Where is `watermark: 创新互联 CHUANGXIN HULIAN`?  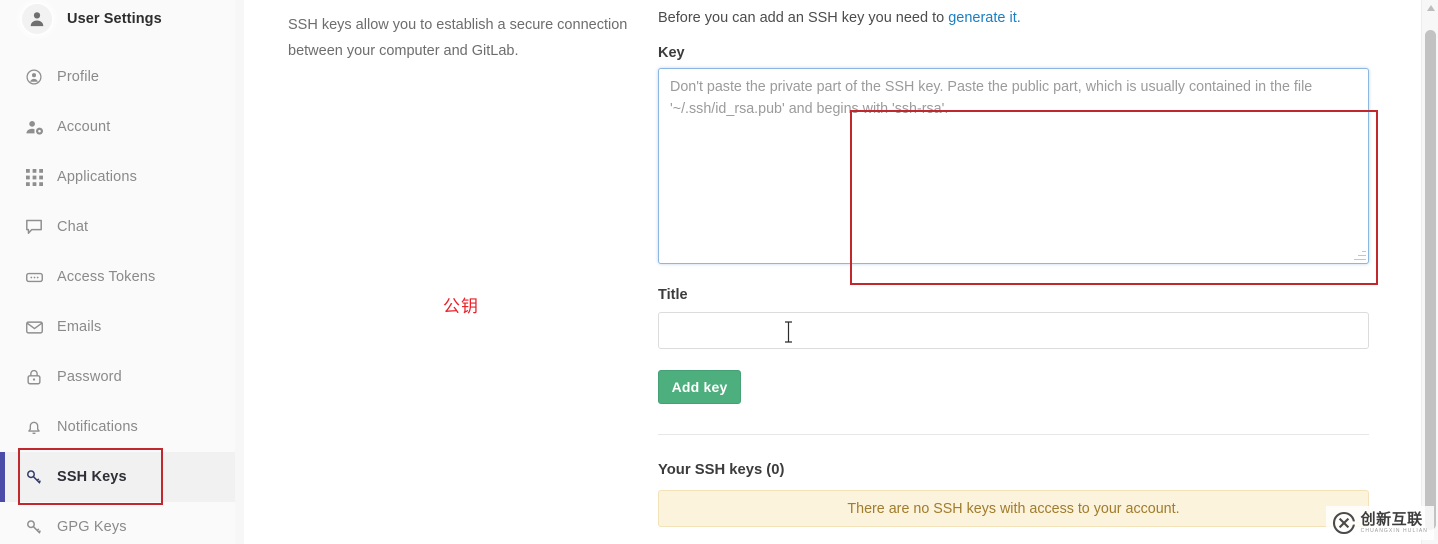
watermark: 创新互联 CHUANGXIN HULIAN is located at coordinates (1379, 523).